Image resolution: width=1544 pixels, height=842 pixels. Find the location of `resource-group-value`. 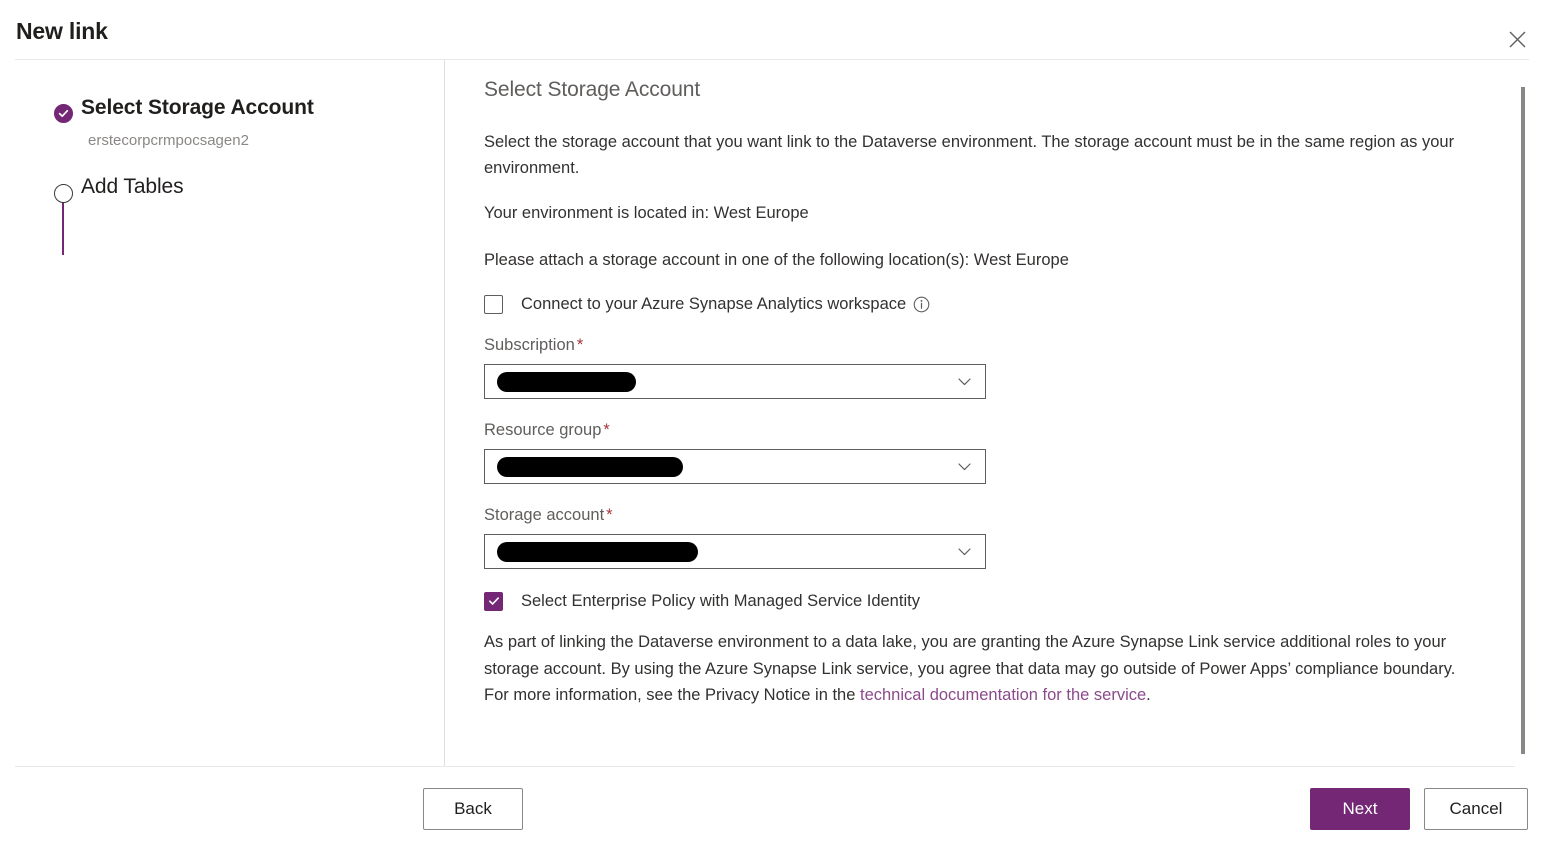

resource-group-value is located at coordinates (717, 466).